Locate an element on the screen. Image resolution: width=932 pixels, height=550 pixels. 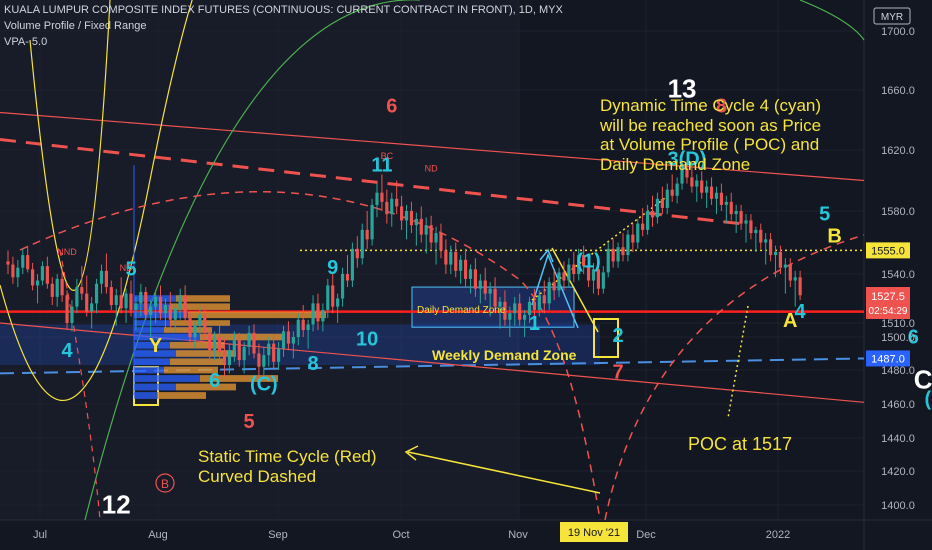
x-tick-label: Oct is located at coordinates (400, 535).